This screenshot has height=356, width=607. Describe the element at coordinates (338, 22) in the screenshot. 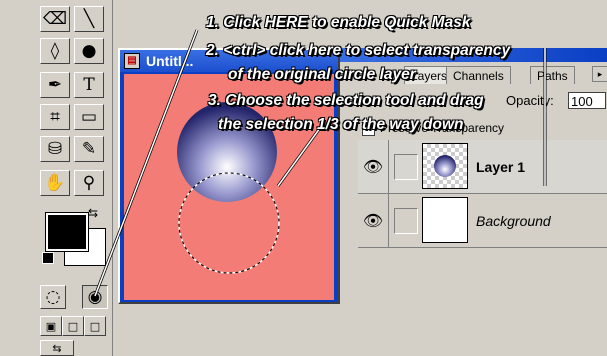

I see `annotation-step-1: 1. Click HERE to enable Quick Mask` at that location.